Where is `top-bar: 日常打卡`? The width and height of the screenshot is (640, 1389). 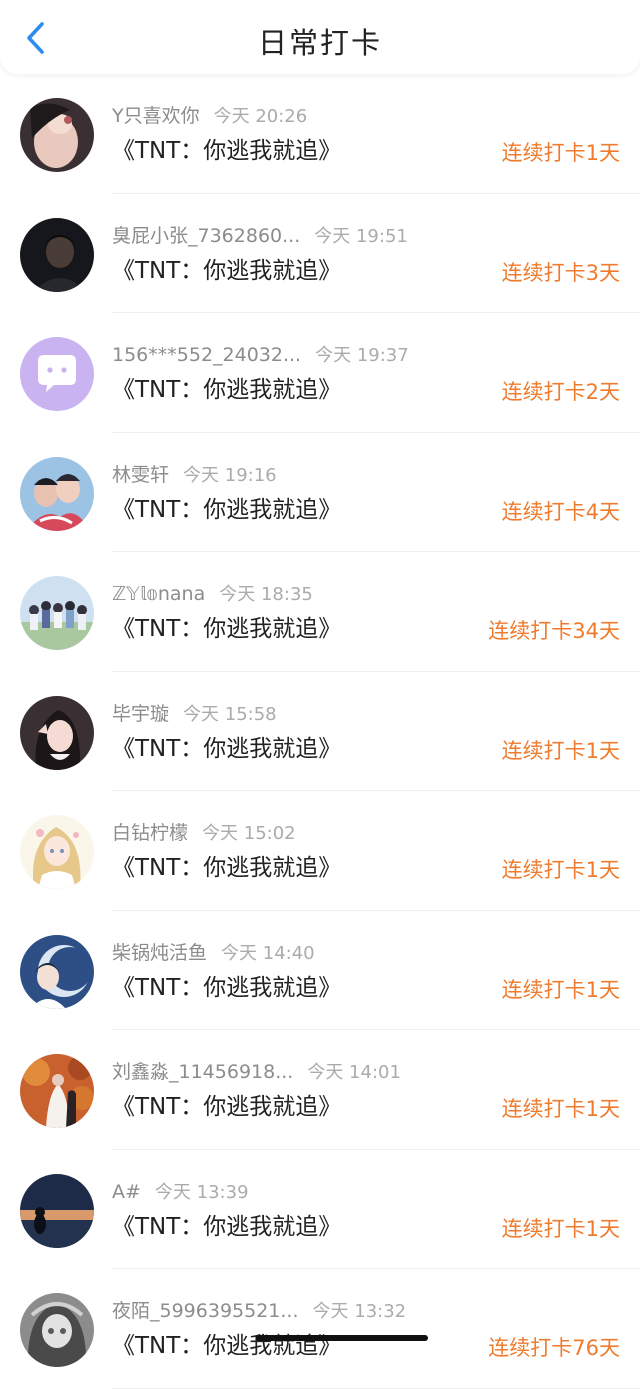
top-bar: 日常打卡 is located at coordinates (320, 37).